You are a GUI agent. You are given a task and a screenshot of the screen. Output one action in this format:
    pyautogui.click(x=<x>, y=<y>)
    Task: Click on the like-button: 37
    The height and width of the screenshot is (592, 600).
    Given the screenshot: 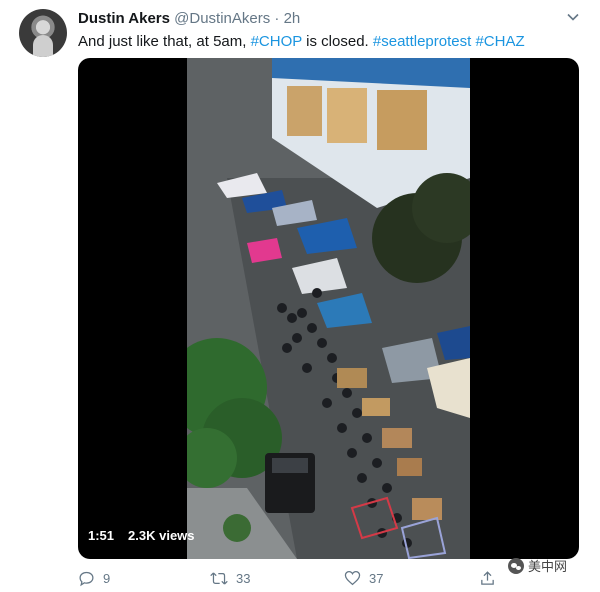 What is the action you would take?
    pyautogui.click(x=363, y=578)
    